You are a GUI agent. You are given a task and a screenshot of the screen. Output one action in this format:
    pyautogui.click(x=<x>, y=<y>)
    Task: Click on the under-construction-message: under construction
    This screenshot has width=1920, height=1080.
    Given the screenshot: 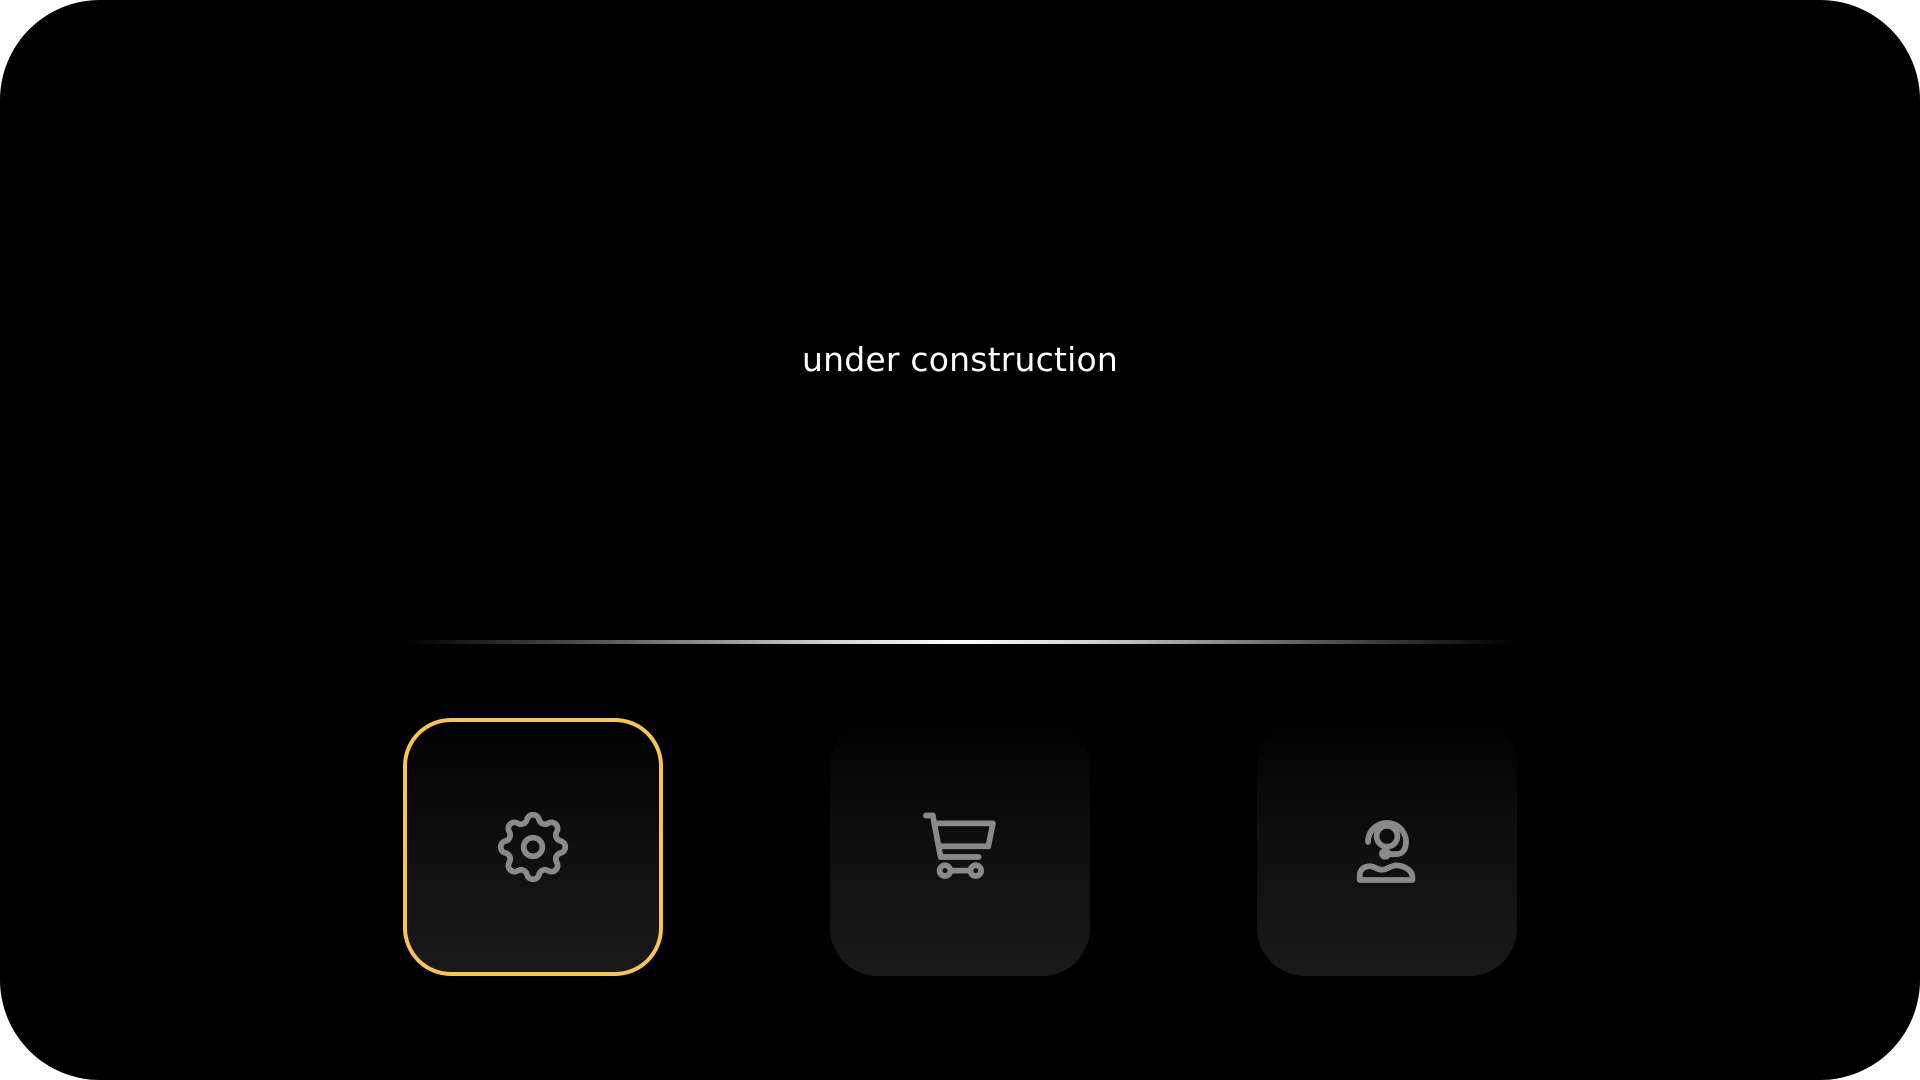 What is the action you would take?
    pyautogui.click(x=960, y=359)
    